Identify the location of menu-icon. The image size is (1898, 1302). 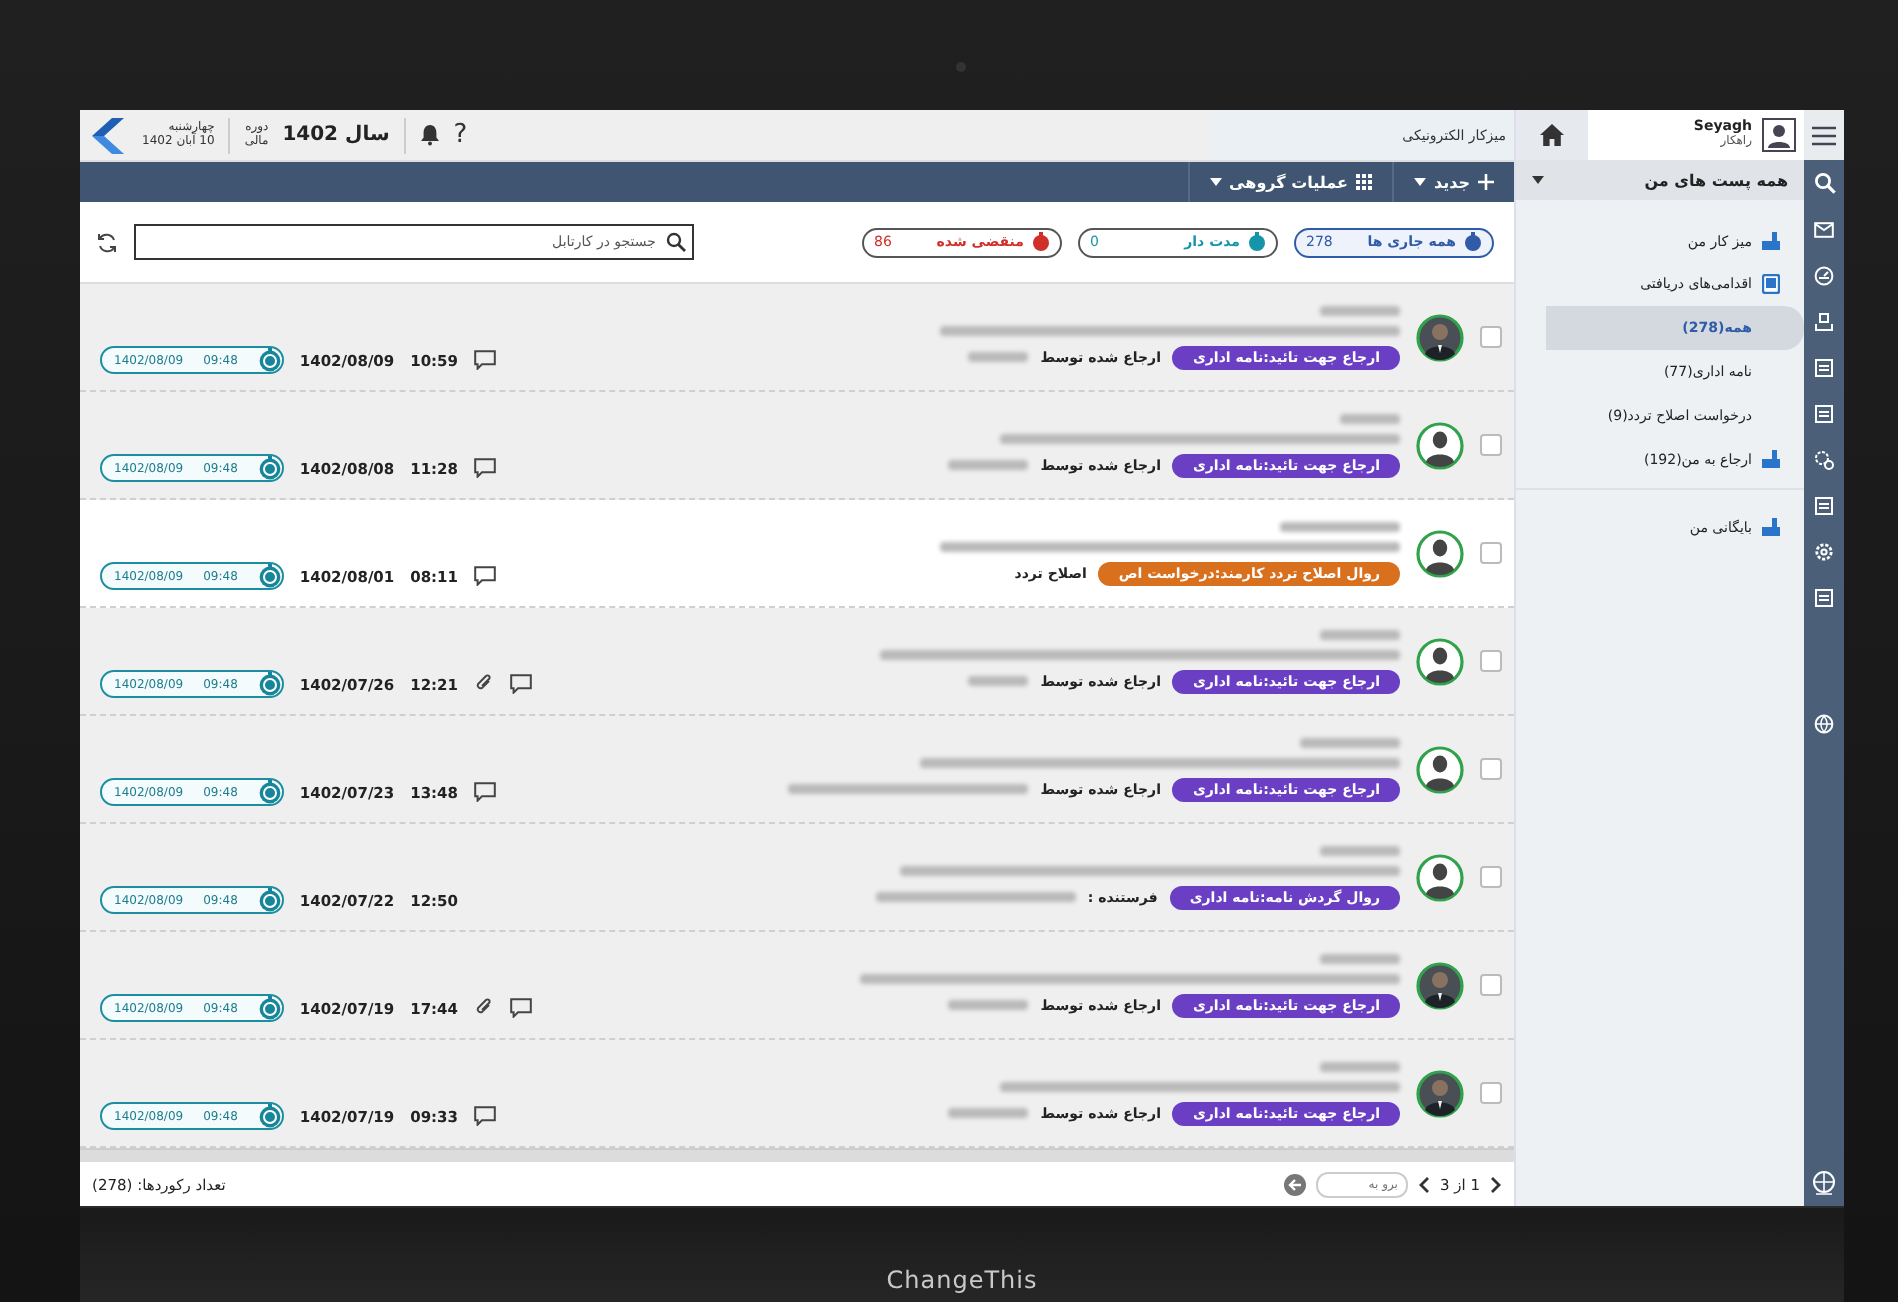
(1824, 135).